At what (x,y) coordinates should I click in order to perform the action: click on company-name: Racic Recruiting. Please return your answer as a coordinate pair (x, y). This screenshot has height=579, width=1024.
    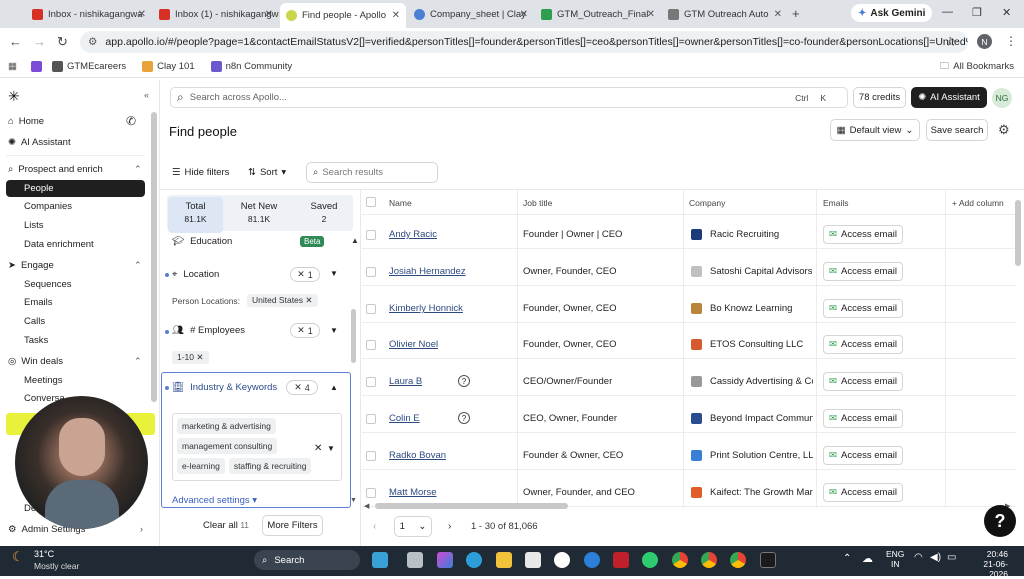
    Looking at the image, I should click on (744, 234).